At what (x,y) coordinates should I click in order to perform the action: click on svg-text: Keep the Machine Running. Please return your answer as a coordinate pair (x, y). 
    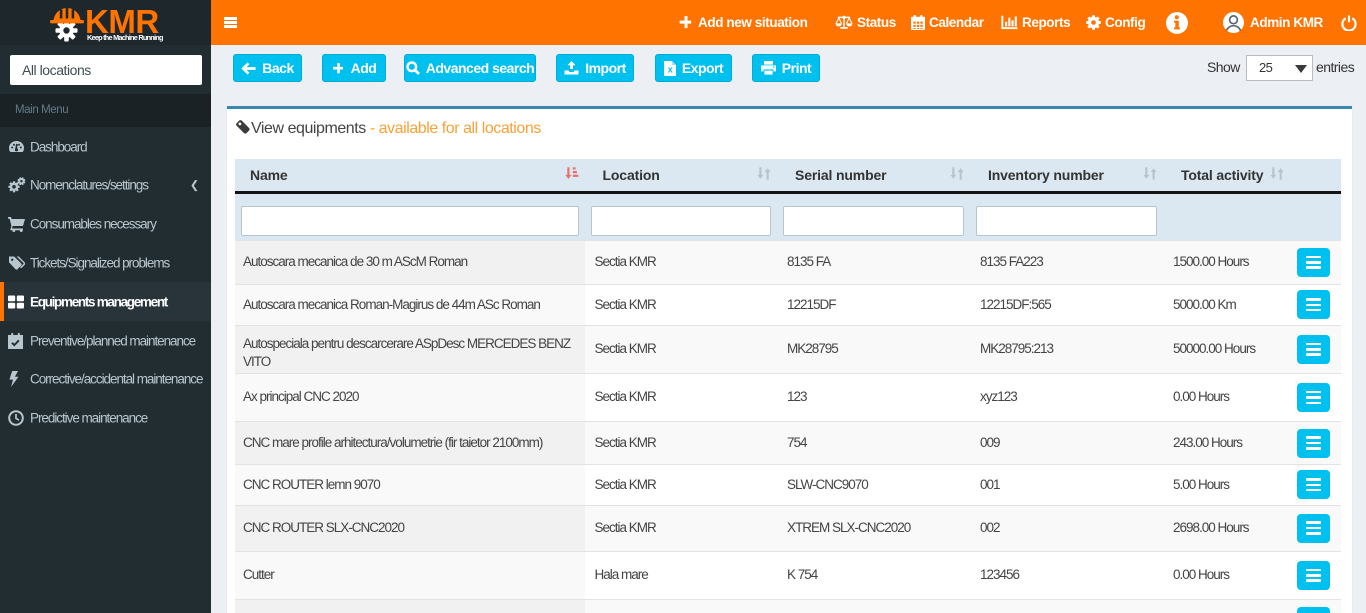
    Looking at the image, I should click on (125, 37).